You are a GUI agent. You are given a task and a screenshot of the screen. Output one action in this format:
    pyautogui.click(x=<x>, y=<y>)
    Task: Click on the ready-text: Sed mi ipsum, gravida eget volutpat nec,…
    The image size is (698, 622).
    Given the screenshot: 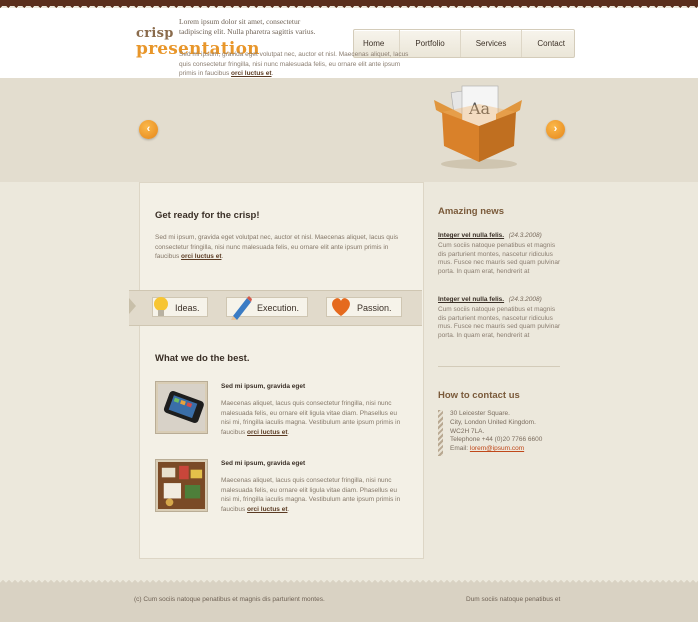 What is the action you would take?
    pyautogui.click(x=277, y=247)
    